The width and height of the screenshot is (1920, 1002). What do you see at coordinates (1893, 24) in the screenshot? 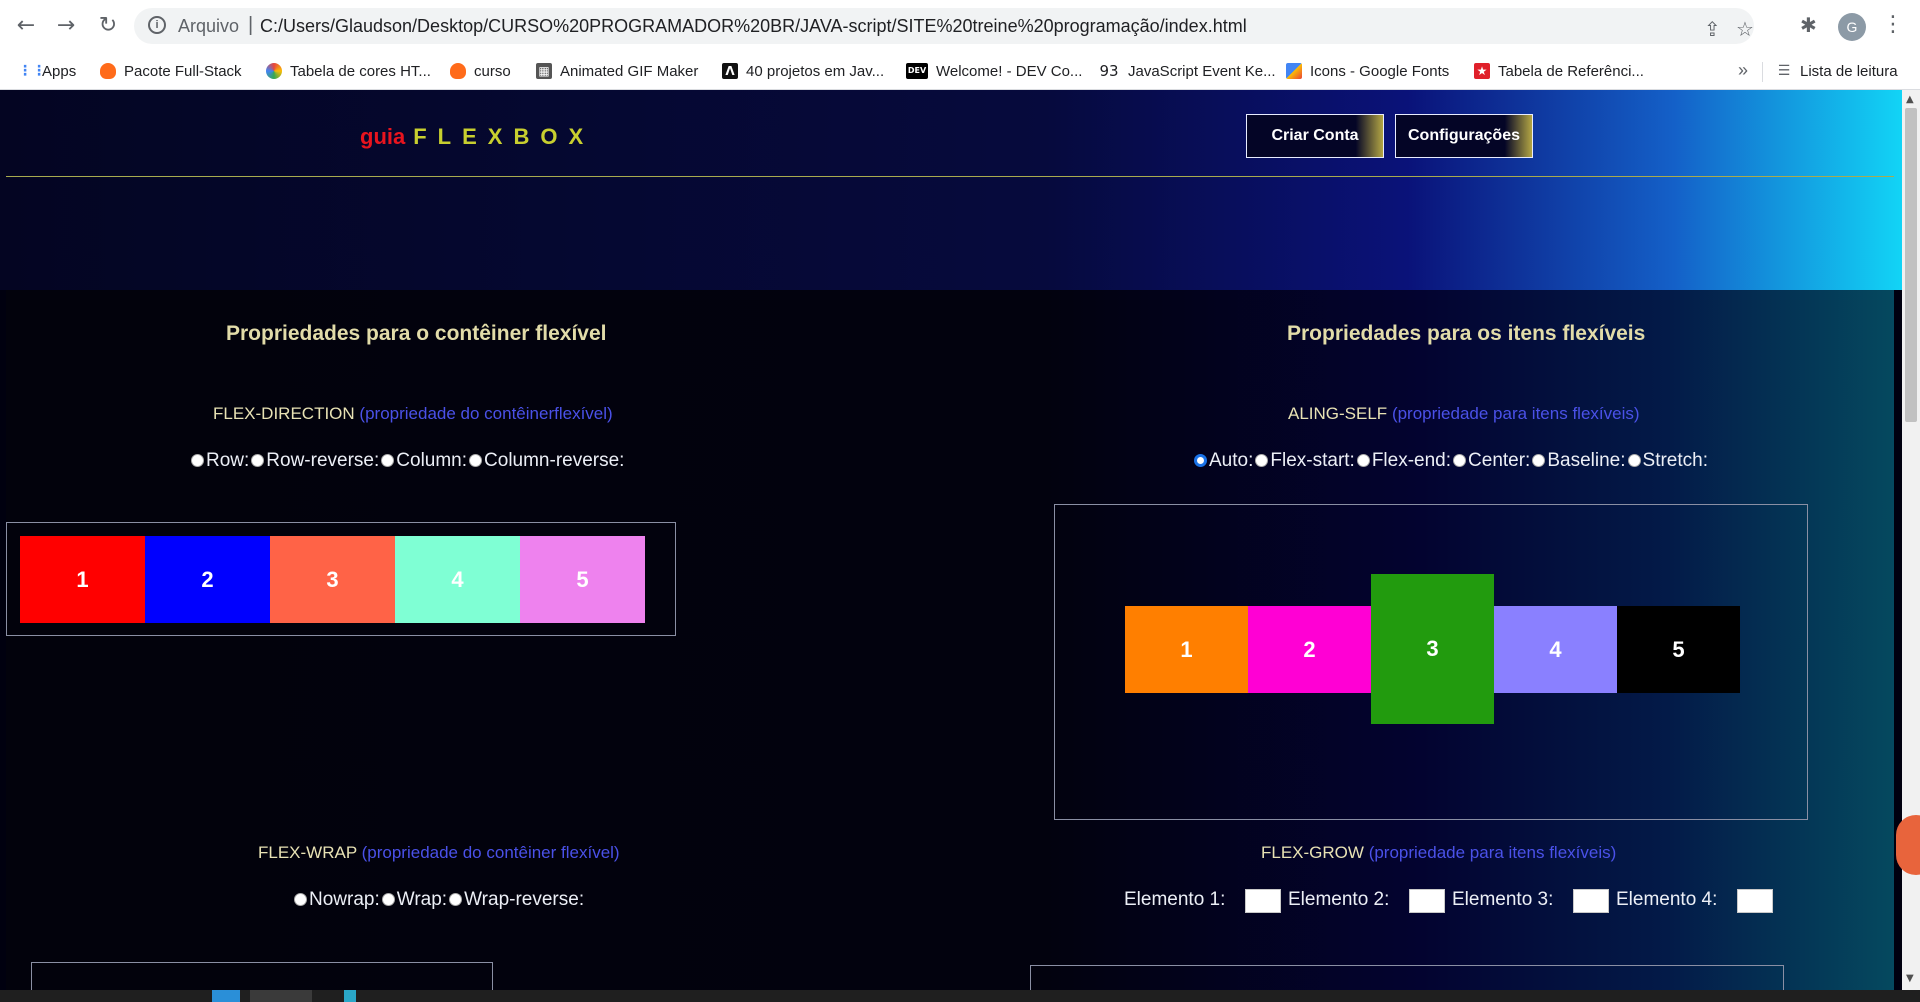
I see `menu-kebab-icon: ⋮` at bounding box center [1893, 24].